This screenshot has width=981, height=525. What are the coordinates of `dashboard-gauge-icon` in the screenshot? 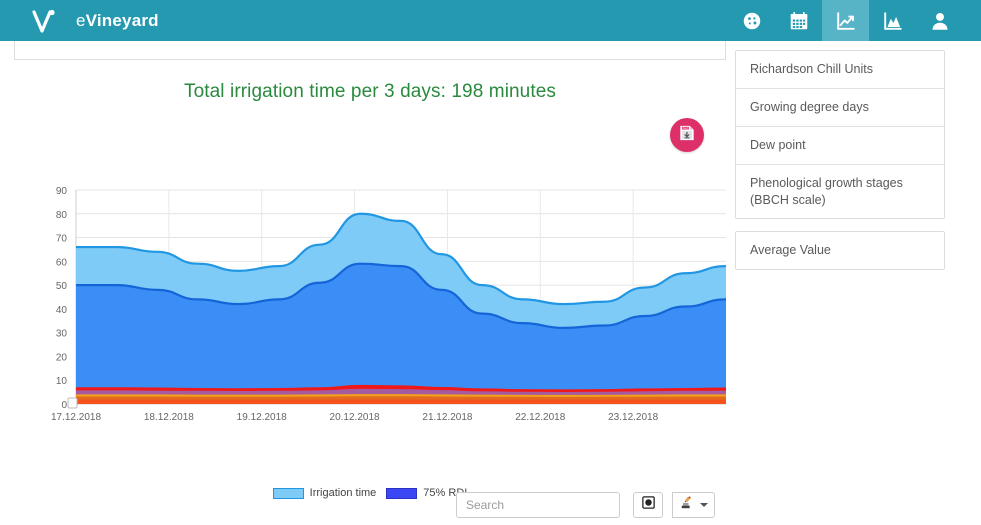 It's located at (752, 21).